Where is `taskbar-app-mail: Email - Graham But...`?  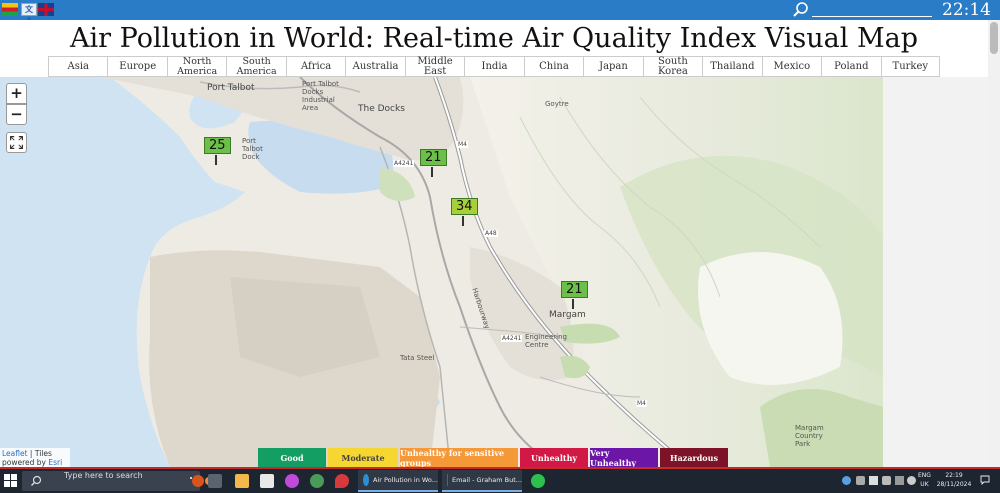 taskbar-app-mail: Email - Graham But... is located at coordinates (482, 481).